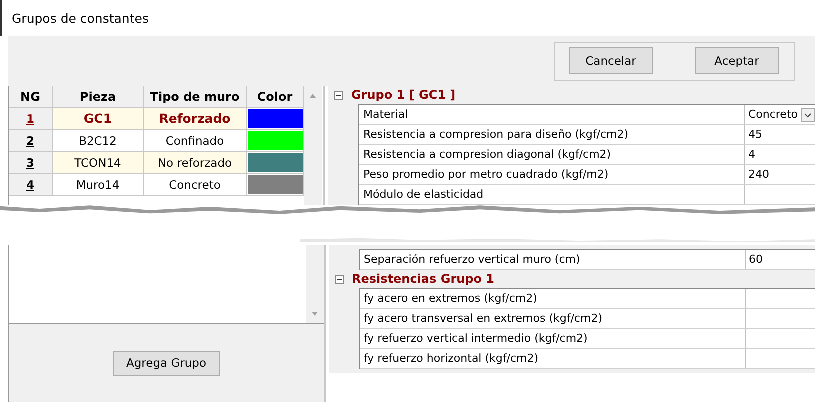 This screenshot has height=402, width=815. Describe the element at coordinates (552, 114) in the screenshot. I see `property-label: Material` at that location.